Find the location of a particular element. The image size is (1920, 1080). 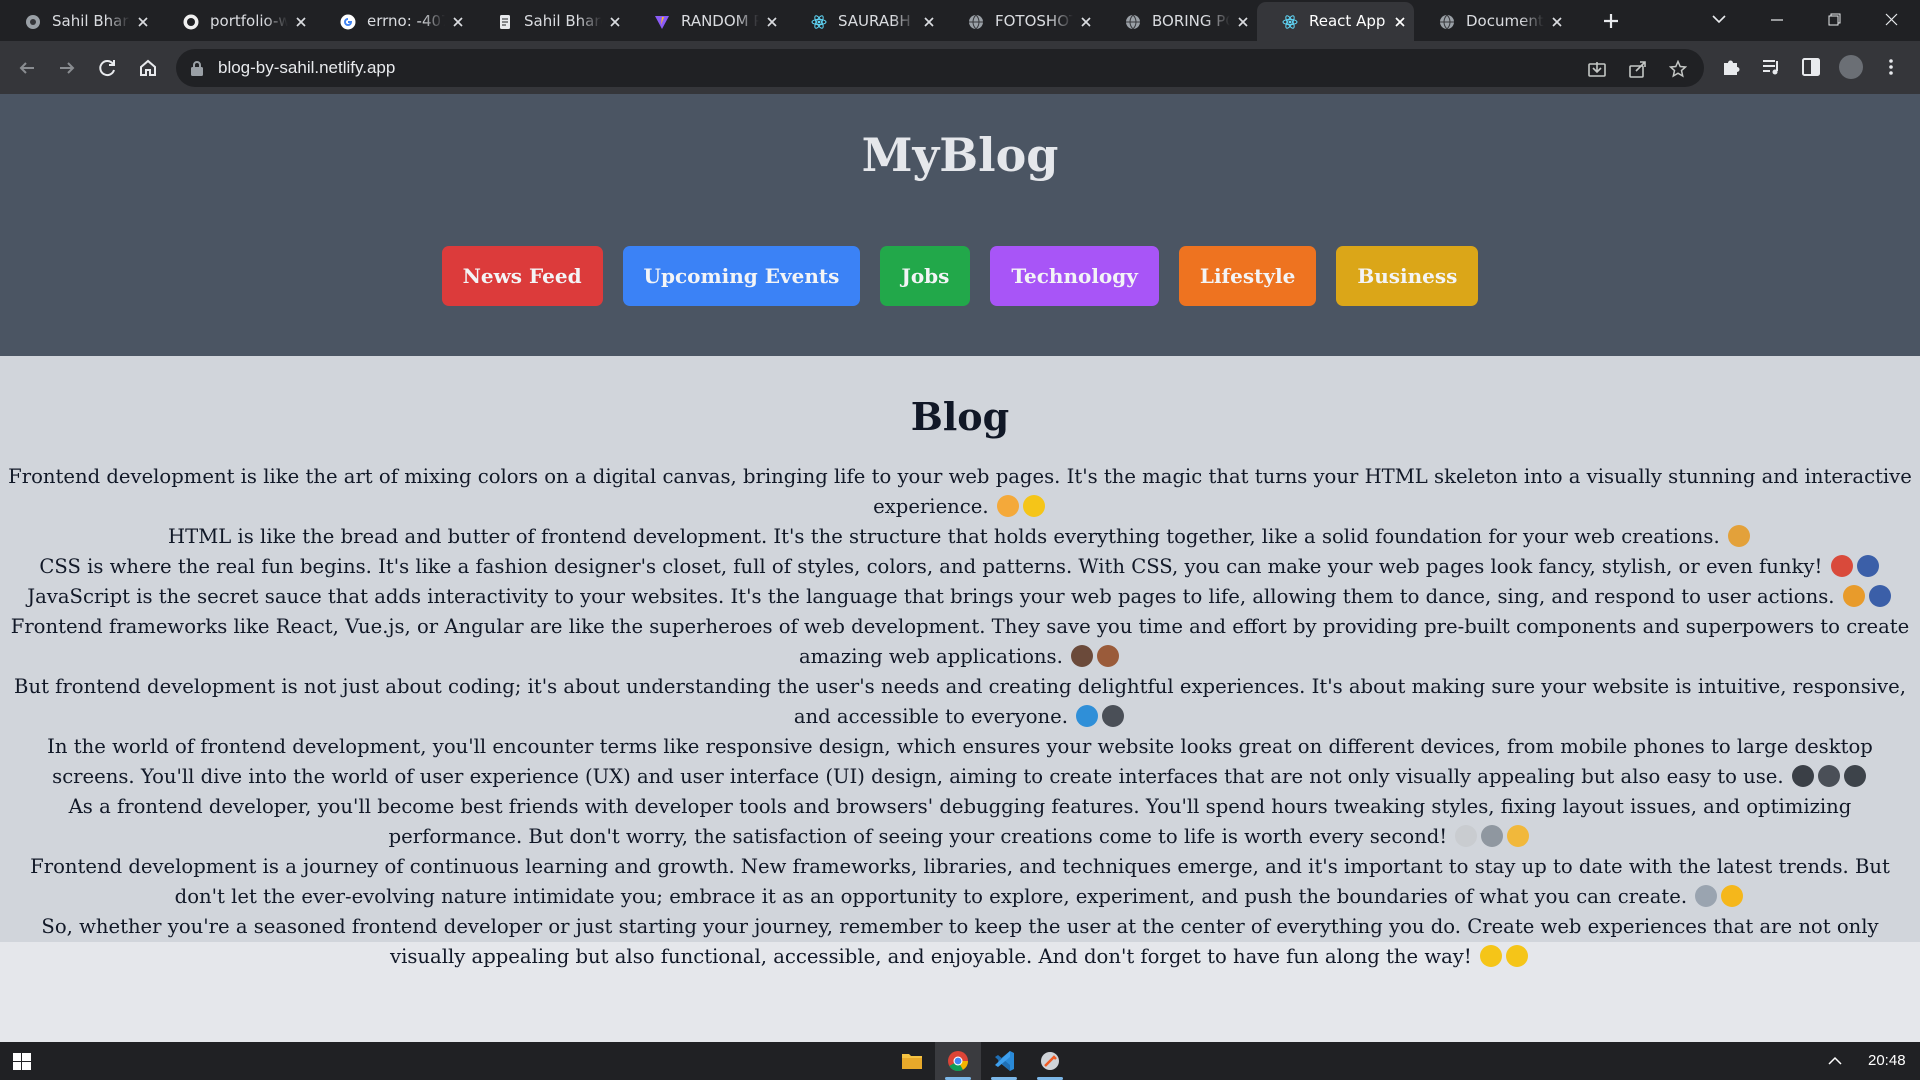

globe-icon is located at coordinates (976, 22).